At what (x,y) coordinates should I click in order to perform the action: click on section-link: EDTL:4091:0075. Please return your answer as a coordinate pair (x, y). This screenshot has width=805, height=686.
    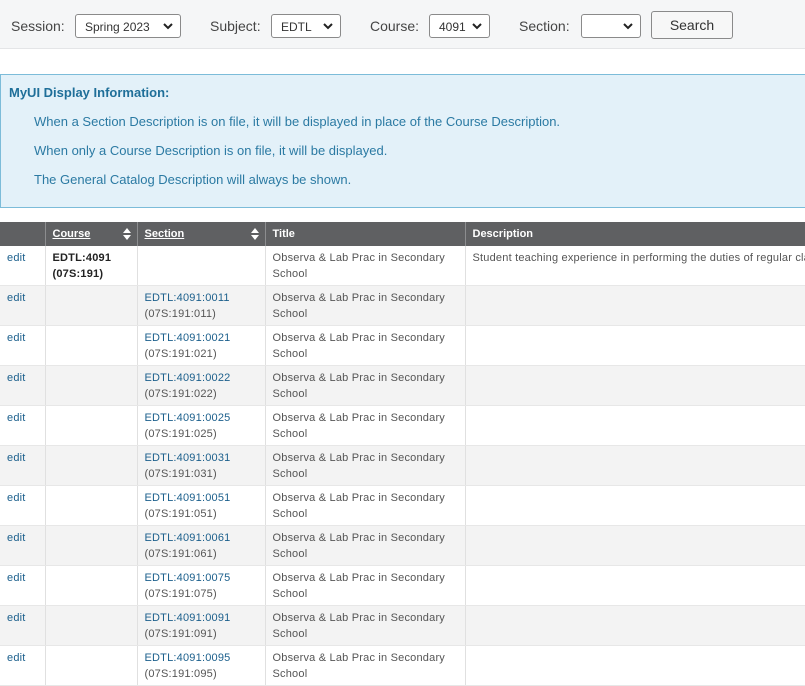
    Looking at the image, I should click on (205, 578).